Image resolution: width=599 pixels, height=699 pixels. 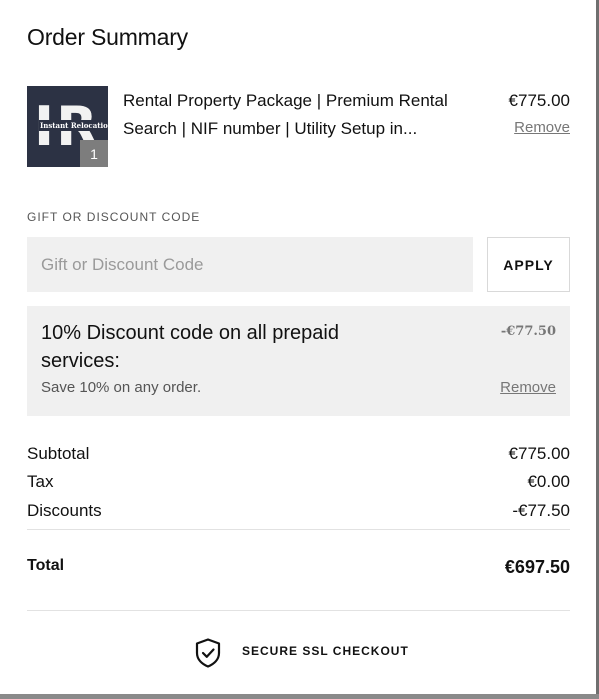 I want to click on discounts-value: -€77.50, so click(x=541, y=510).